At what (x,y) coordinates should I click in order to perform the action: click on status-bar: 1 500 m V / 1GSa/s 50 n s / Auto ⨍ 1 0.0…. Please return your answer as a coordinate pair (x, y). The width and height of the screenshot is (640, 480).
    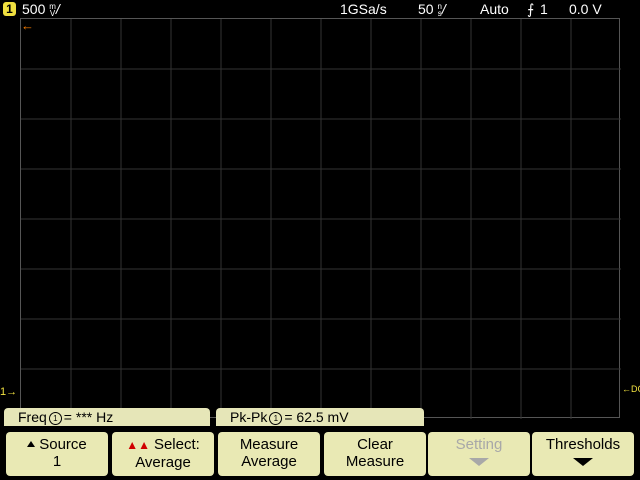
    Looking at the image, I should click on (320, 9).